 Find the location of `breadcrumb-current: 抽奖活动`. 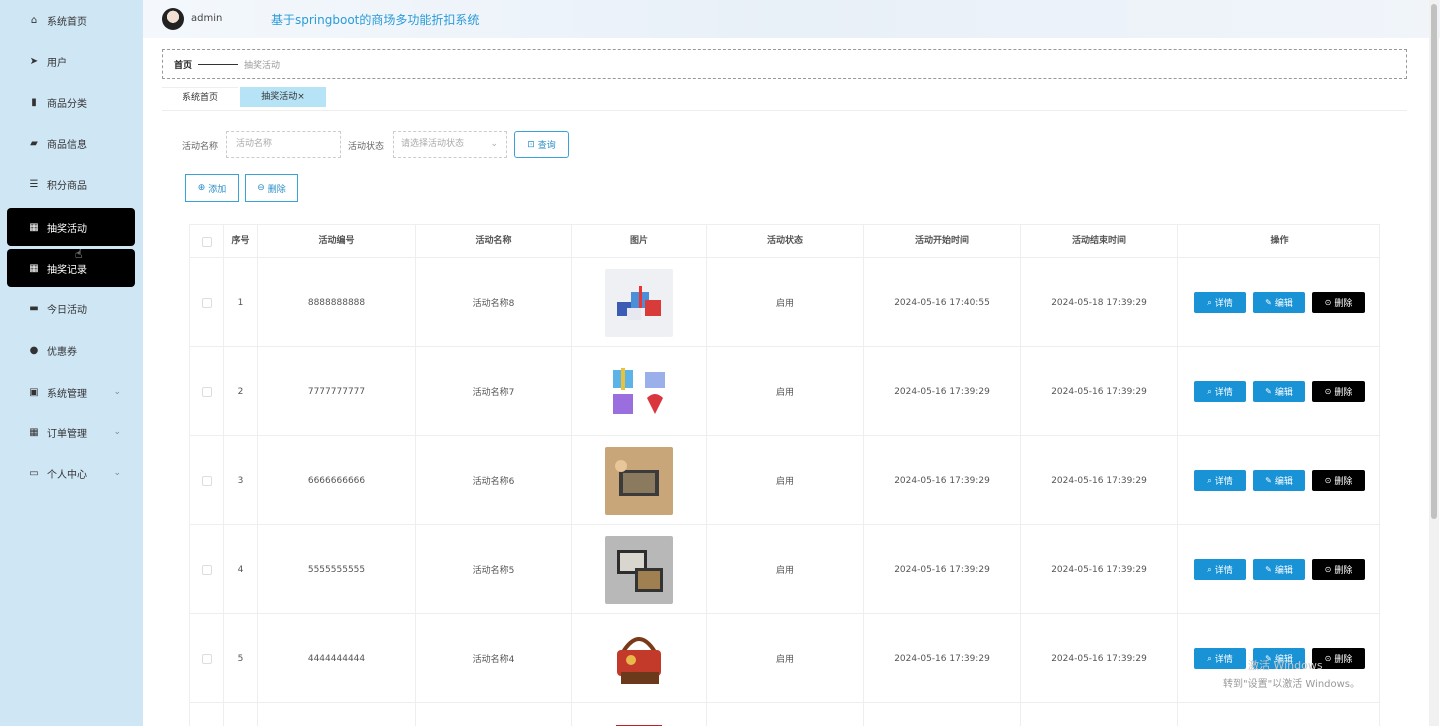

breadcrumb-current: 抽奖活动 is located at coordinates (262, 65).